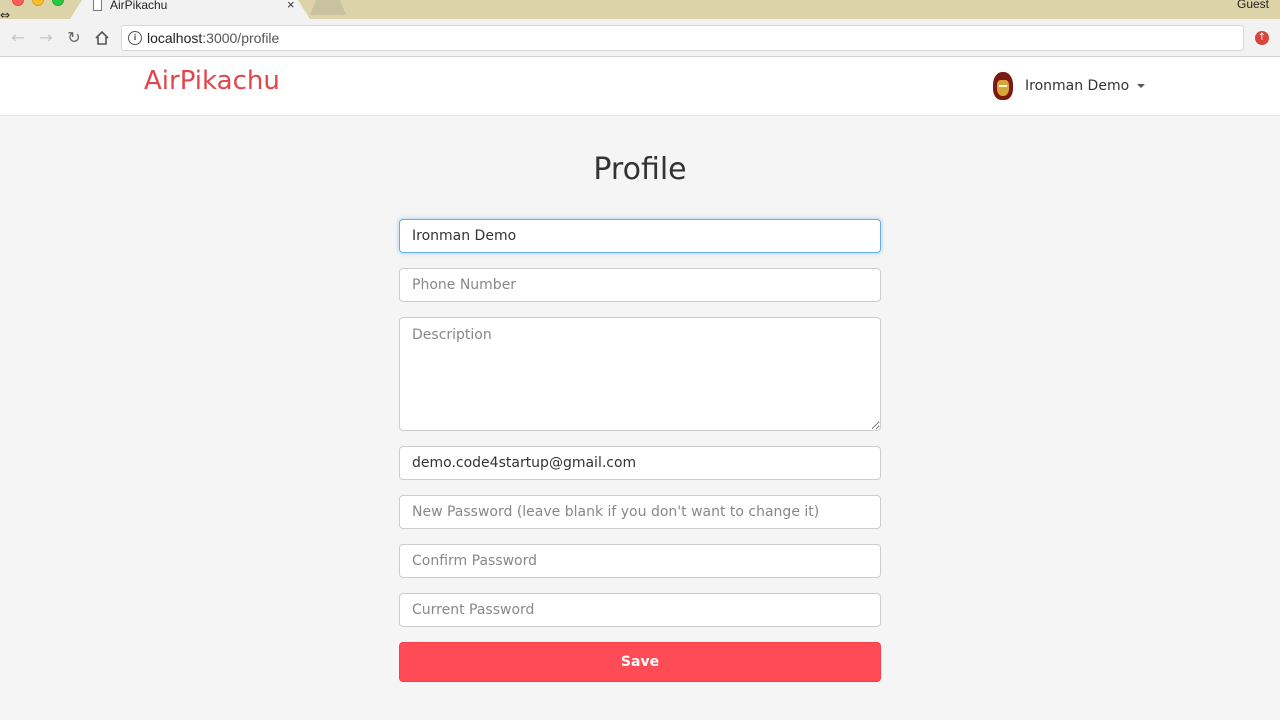 The width and height of the screenshot is (1280, 720). I want to click on user-menu: Ironman Demo, so click(1069, 86).